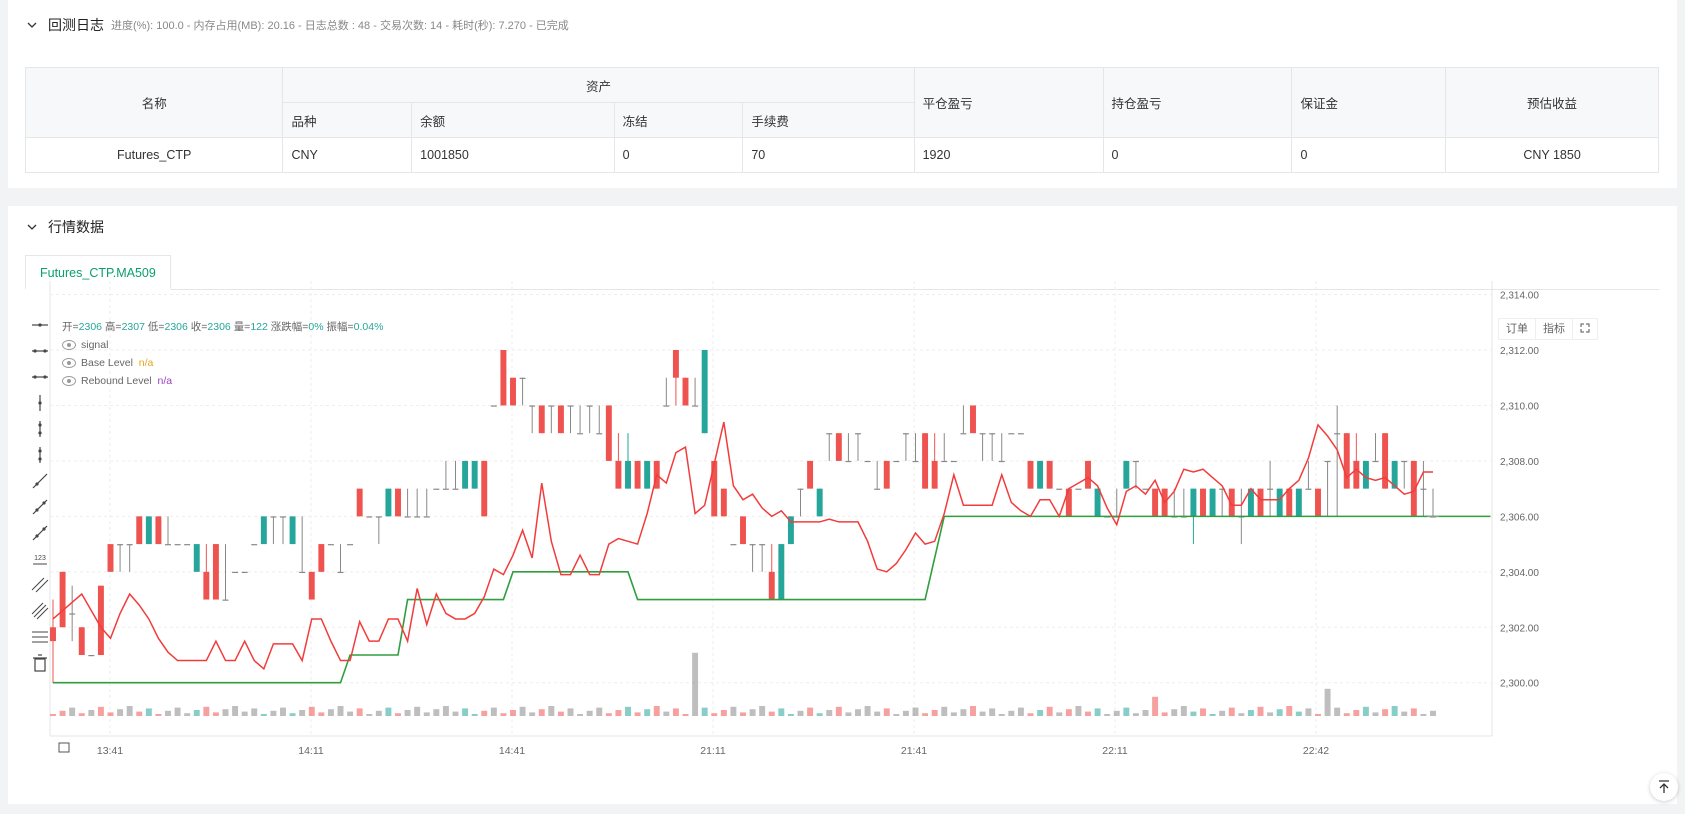 This screenshot has width=1685, height=814. What do you see at coordinates (1519, 573) in the screenshot?
I see `y-tick-label: 2,304.00` at bounding box center [1519, 573].